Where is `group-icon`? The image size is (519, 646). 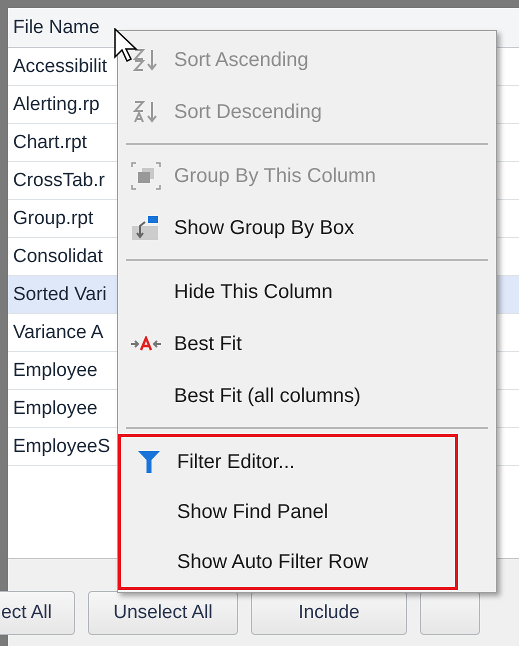 group-icon is located at coordinates (146, 176).